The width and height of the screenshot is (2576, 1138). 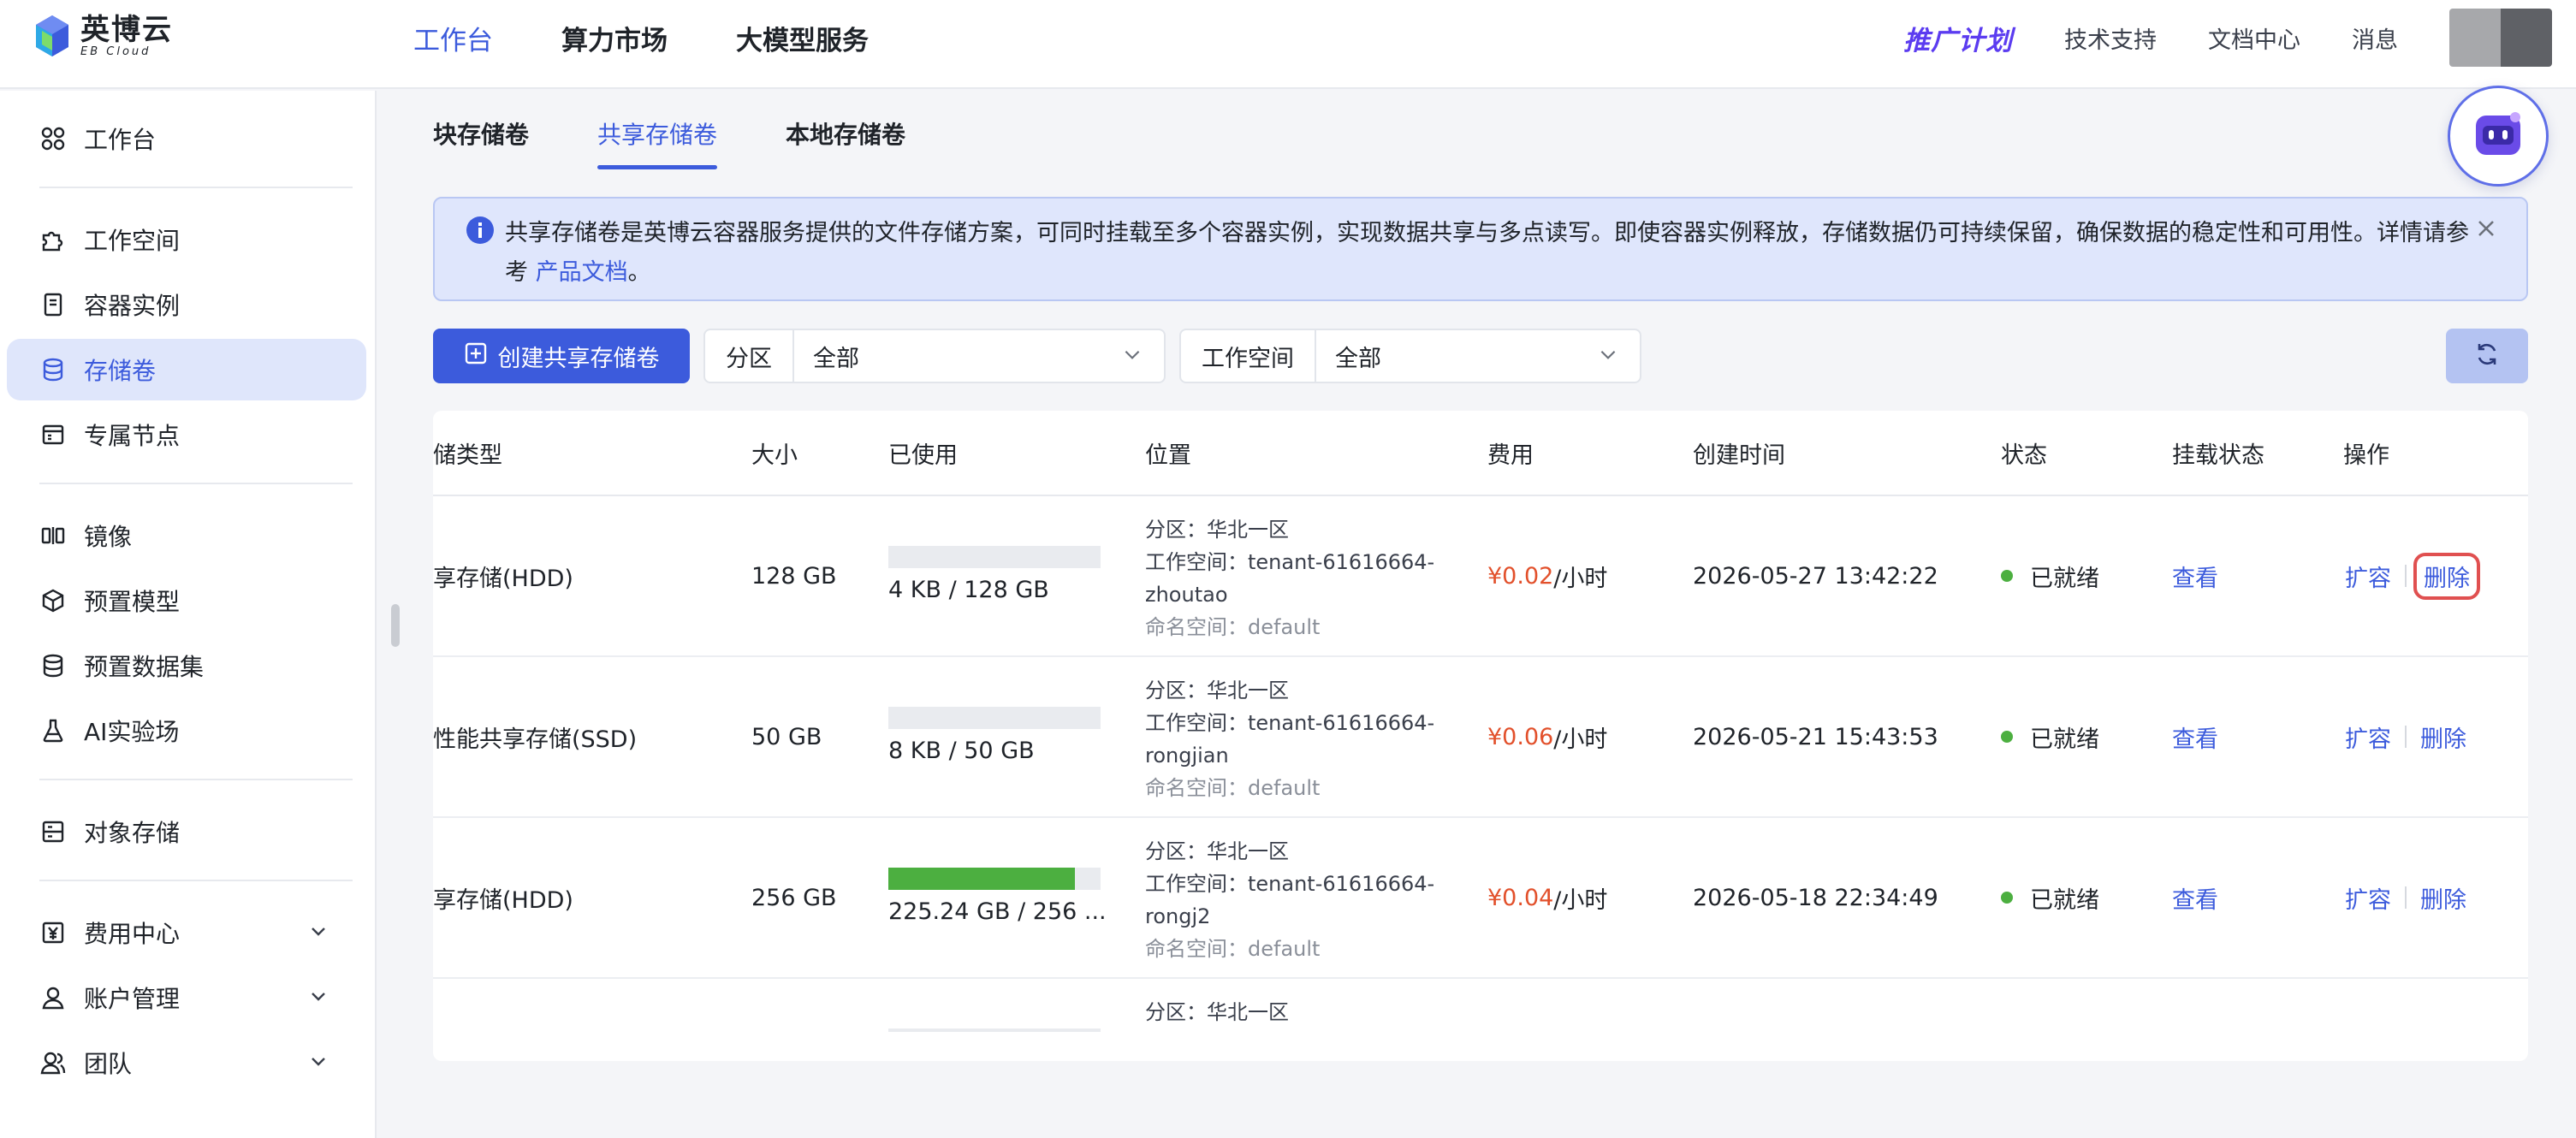 I want to click on brand-name-en: EB Cloud, so click(x=115, y=51).